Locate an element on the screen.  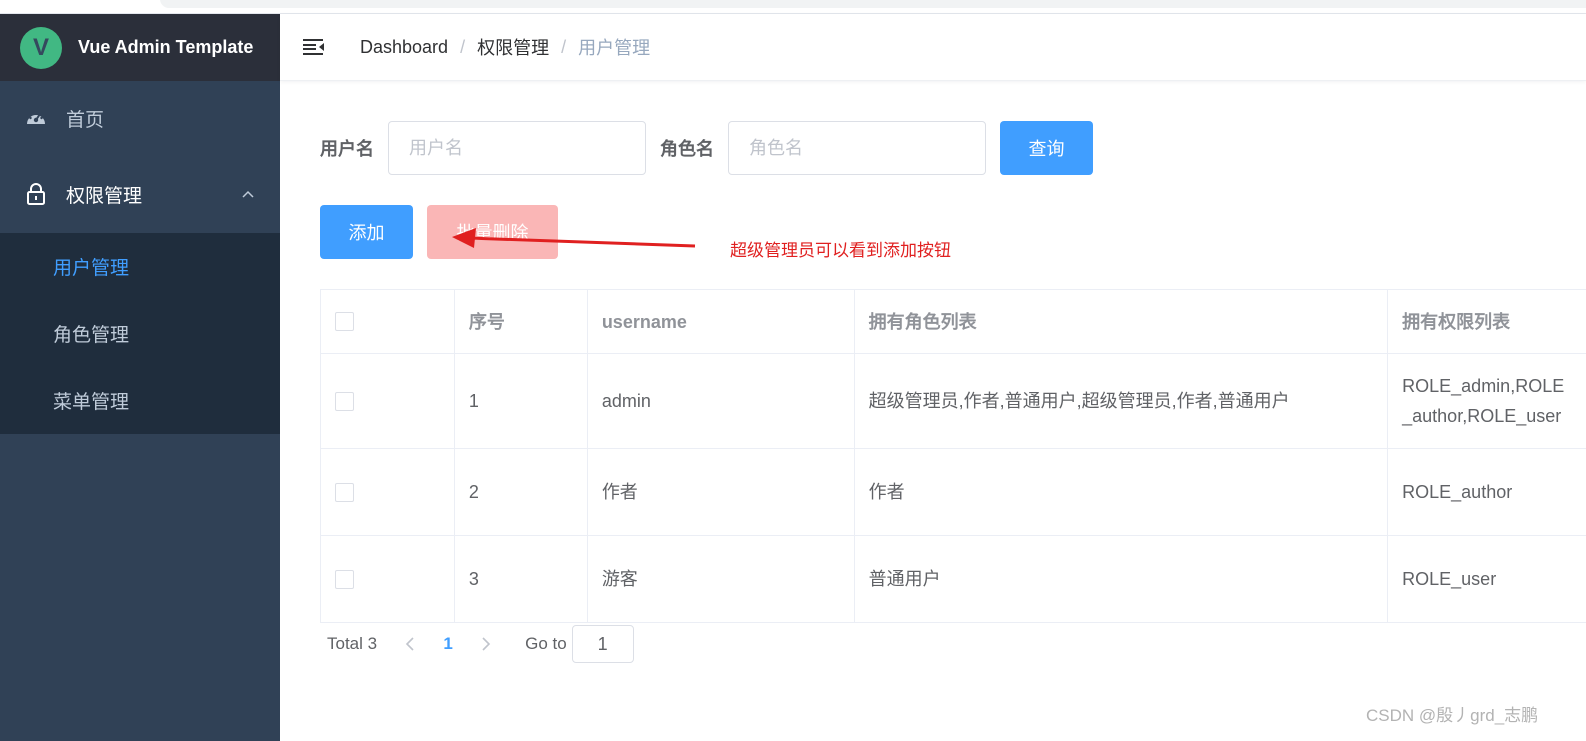
prev-page-icon is located at coordinates (410, 644).